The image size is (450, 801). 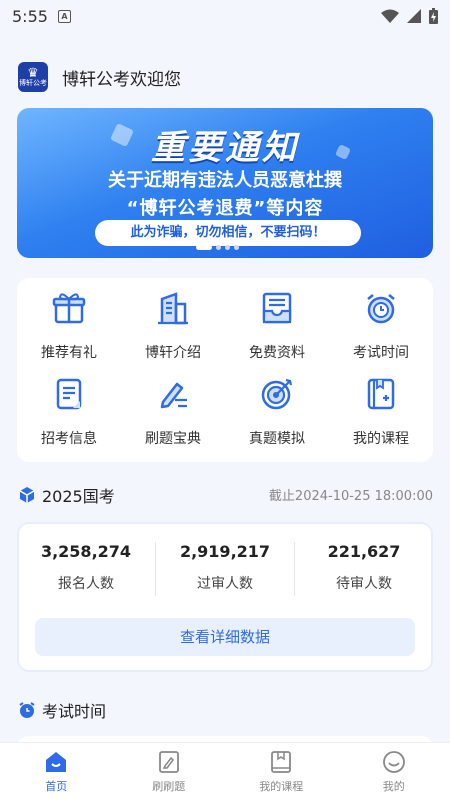 I want to click on feature-label: 考试时间, so click(x=381, y=353).